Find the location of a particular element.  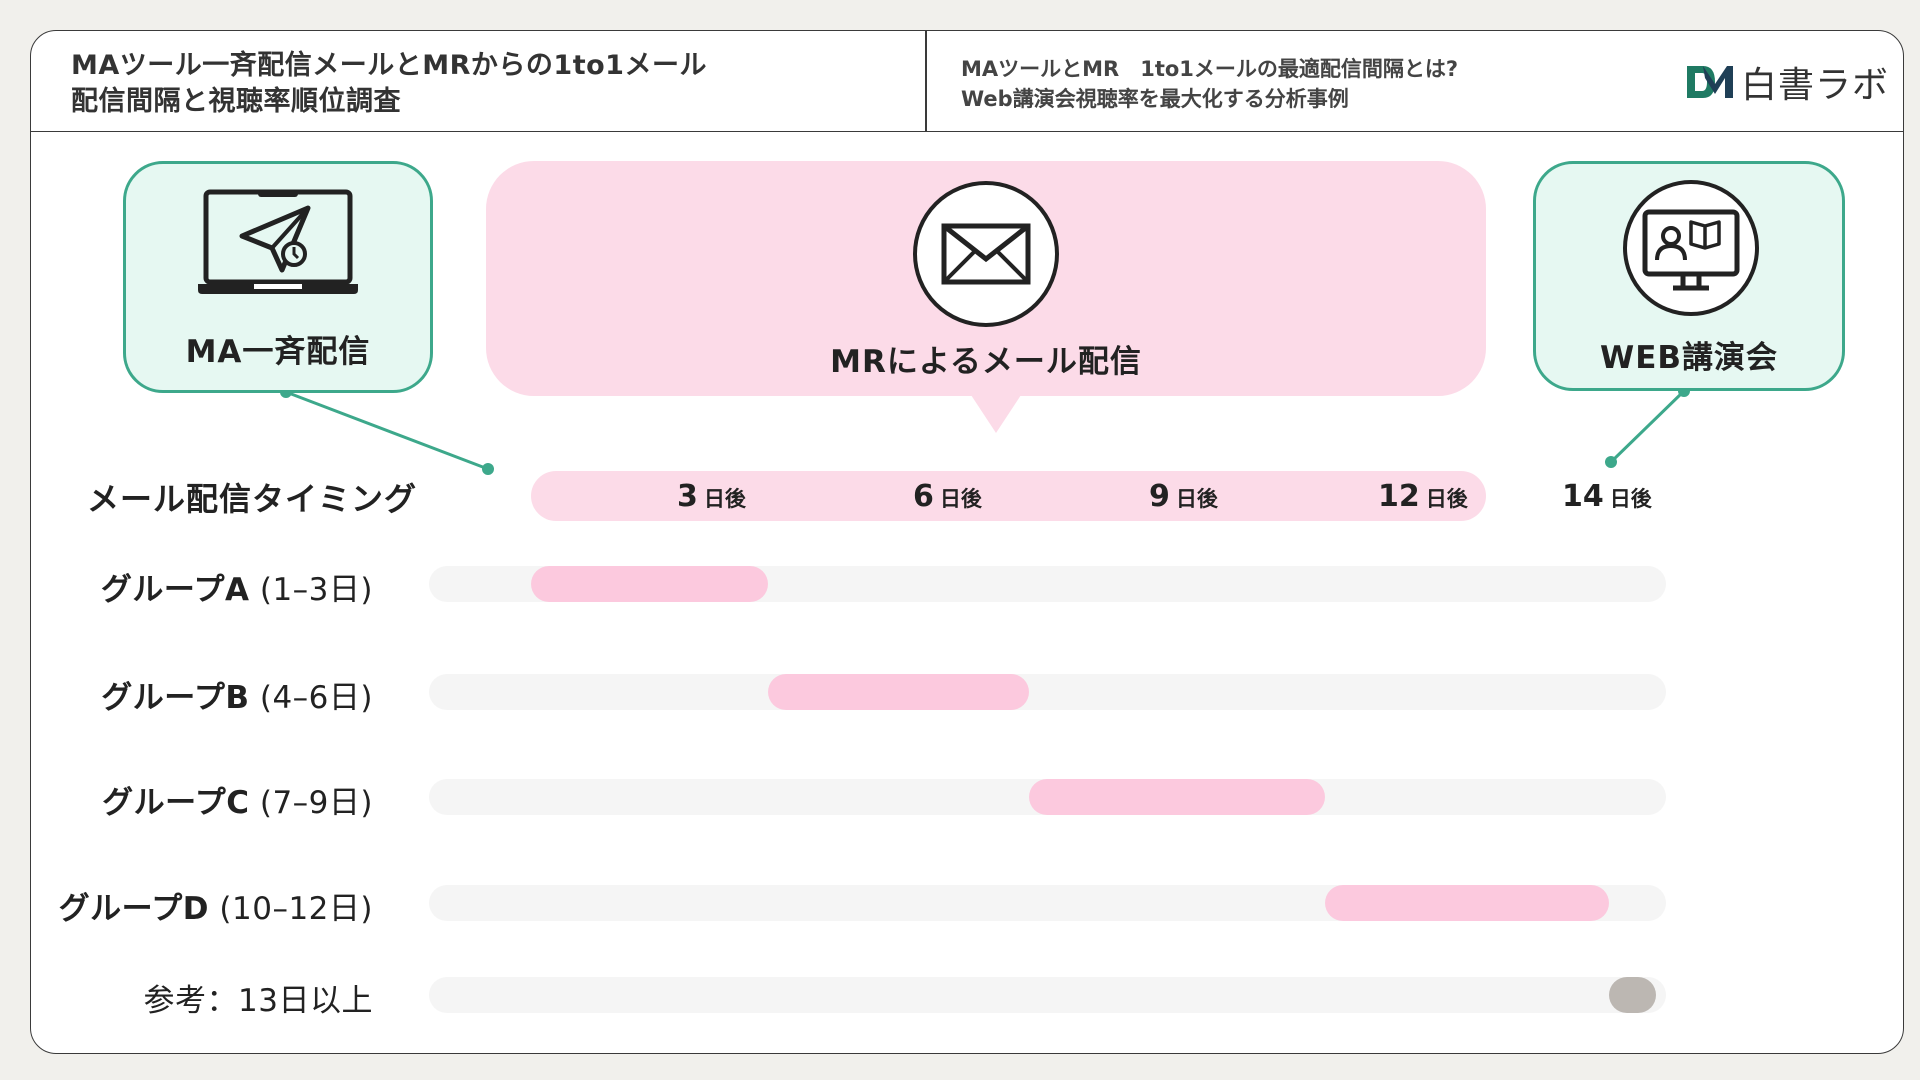

bubble-tail is located at coordinates (996, 414).